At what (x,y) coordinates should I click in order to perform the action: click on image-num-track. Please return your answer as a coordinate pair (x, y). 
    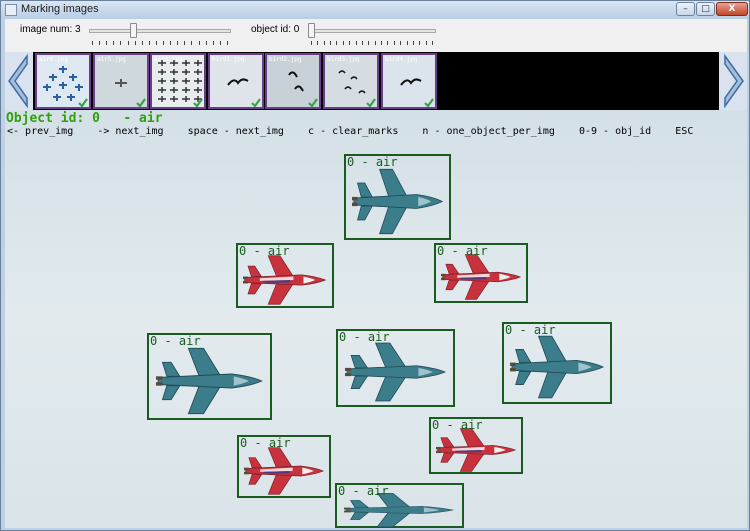
    Looking at the image, I should click on (160, 31).